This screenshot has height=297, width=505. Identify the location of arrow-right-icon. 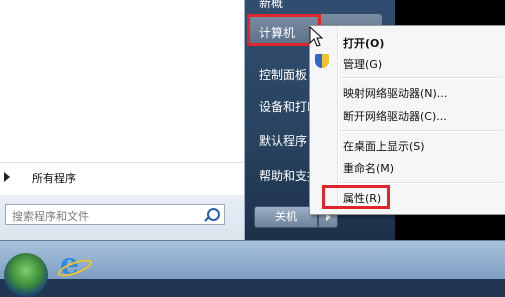
(7, 177).